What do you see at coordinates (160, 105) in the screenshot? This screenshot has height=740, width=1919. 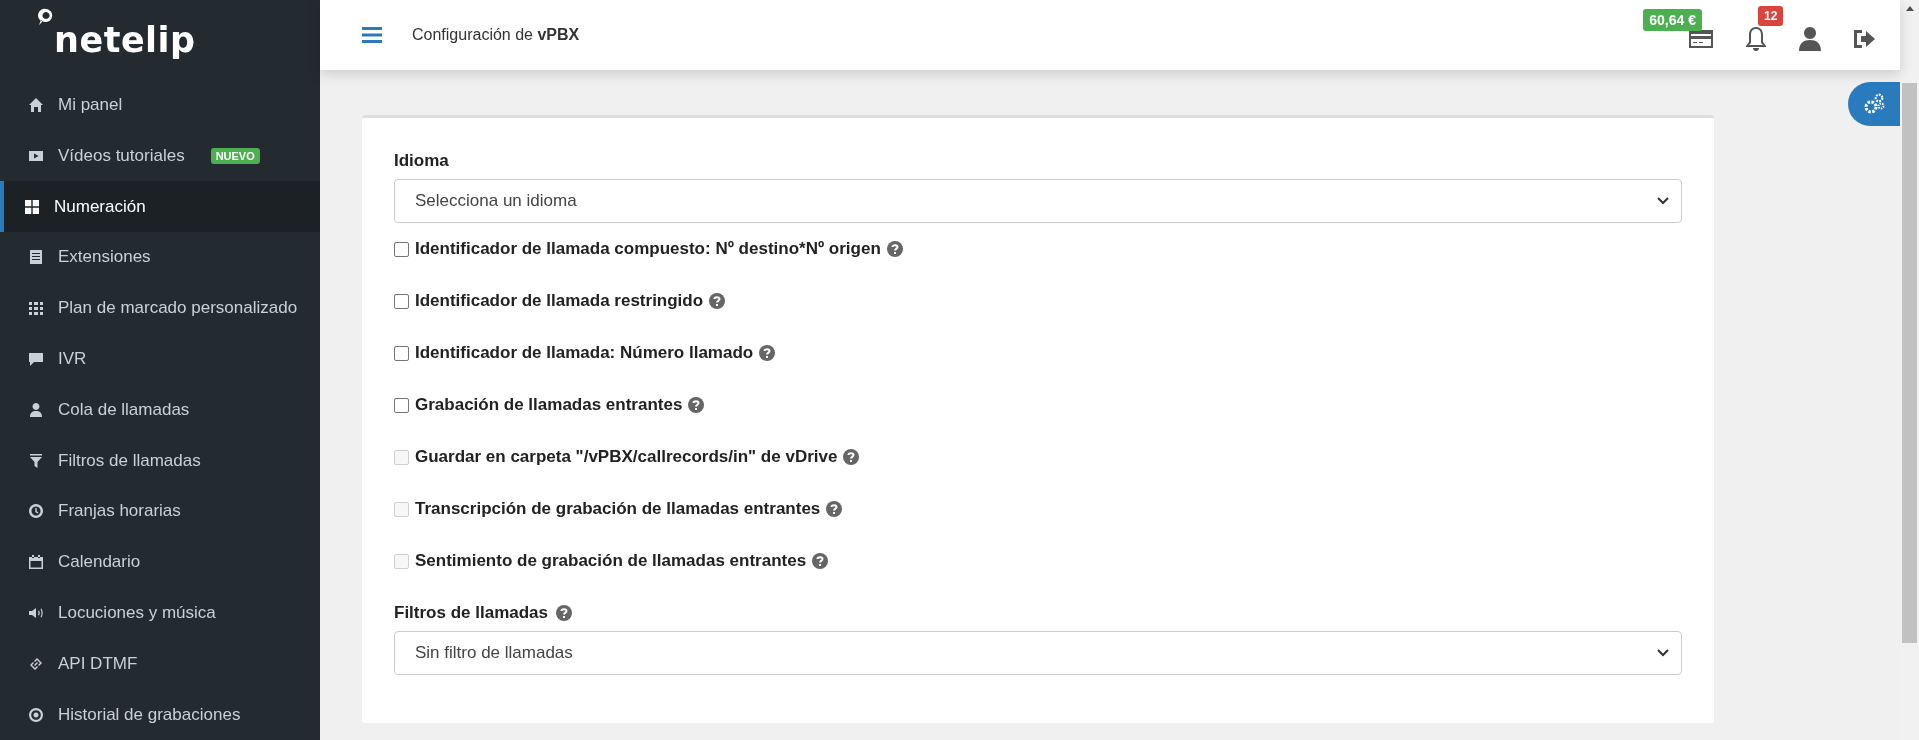 I see `sidebar-item: Mi panel` at bounding box center [160, 105].